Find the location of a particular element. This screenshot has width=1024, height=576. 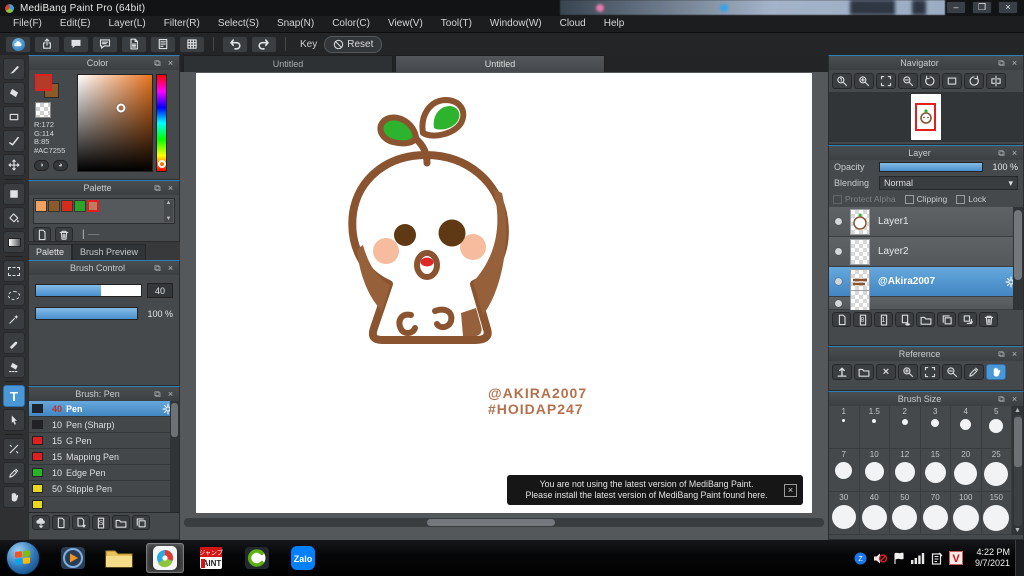

vietkey-icon: V is located at coordinates (955, 558).